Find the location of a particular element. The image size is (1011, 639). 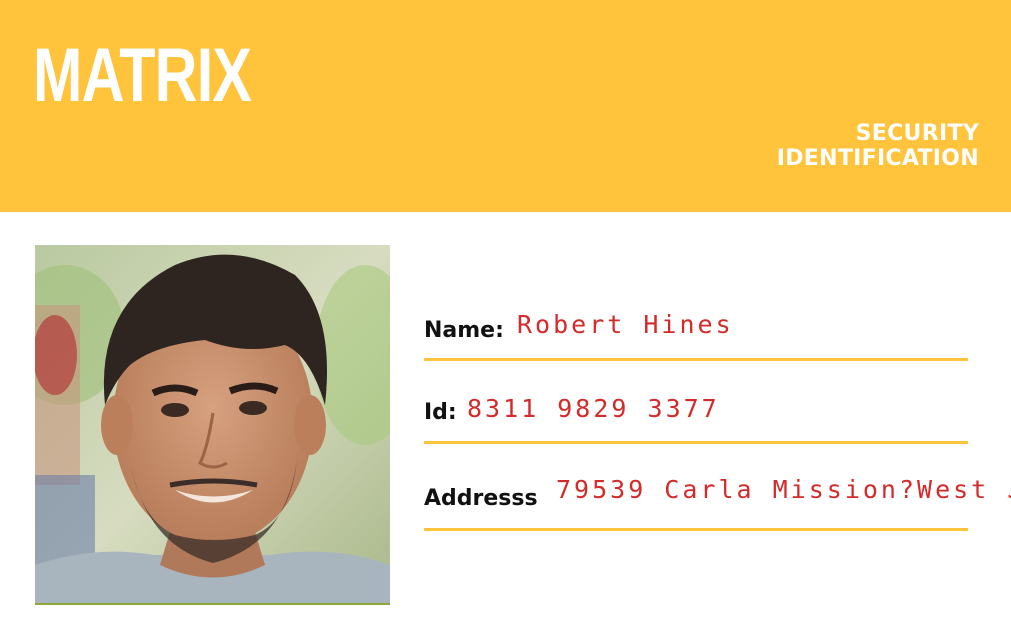

name-label: Name: is located at coordinates (464, 330).